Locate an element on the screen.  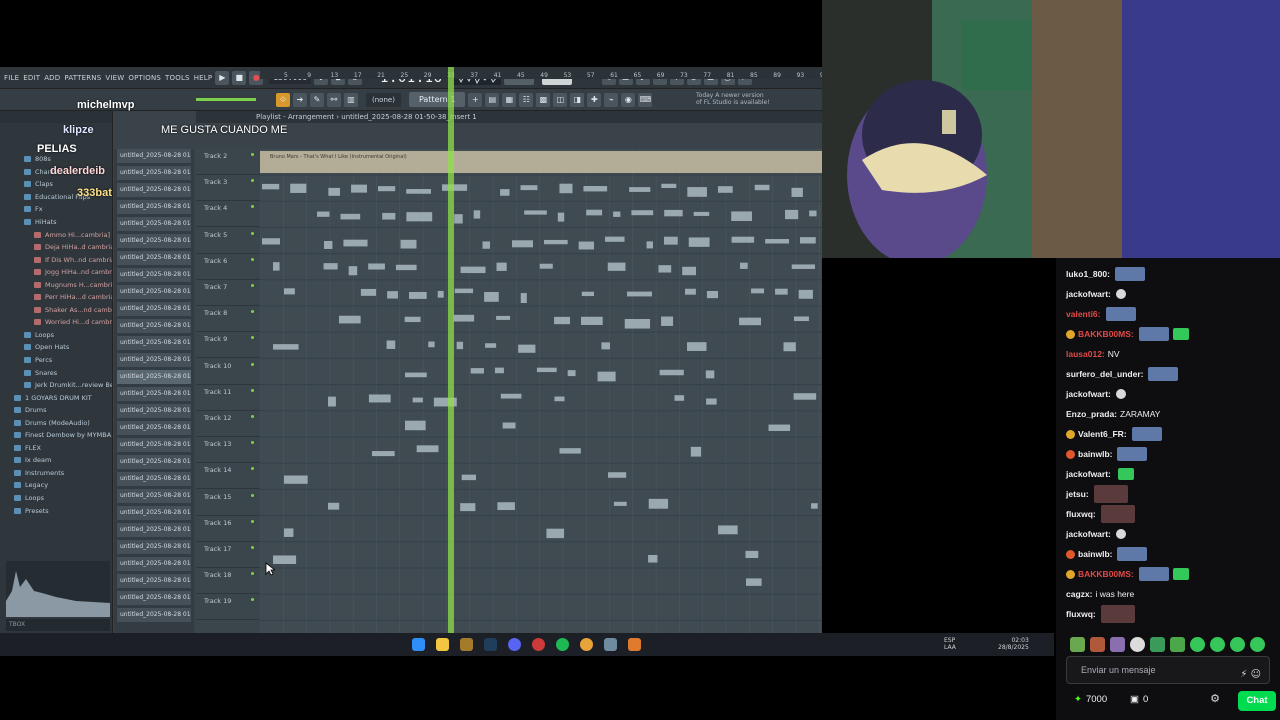
chat-message: Valent6_FR: is located at coordinates (1168, 434).